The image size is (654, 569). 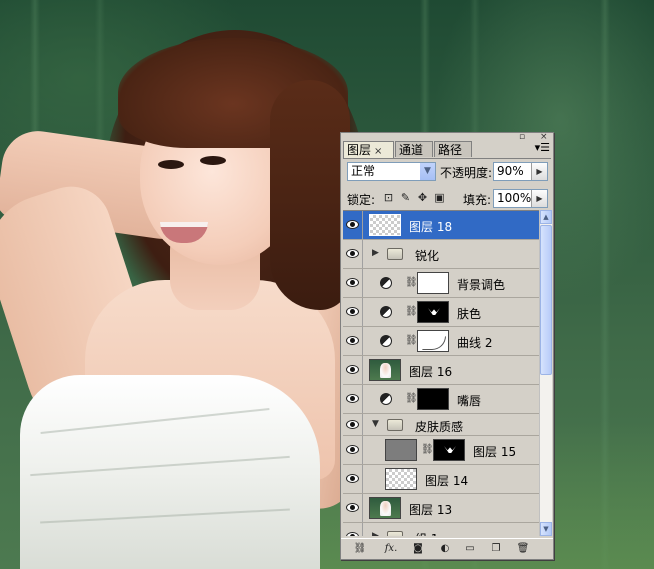 What do you see at coordinates (522, 137) in the screenshot?
I see `collapse-icon: ▫` at bounding box center [522, 137].